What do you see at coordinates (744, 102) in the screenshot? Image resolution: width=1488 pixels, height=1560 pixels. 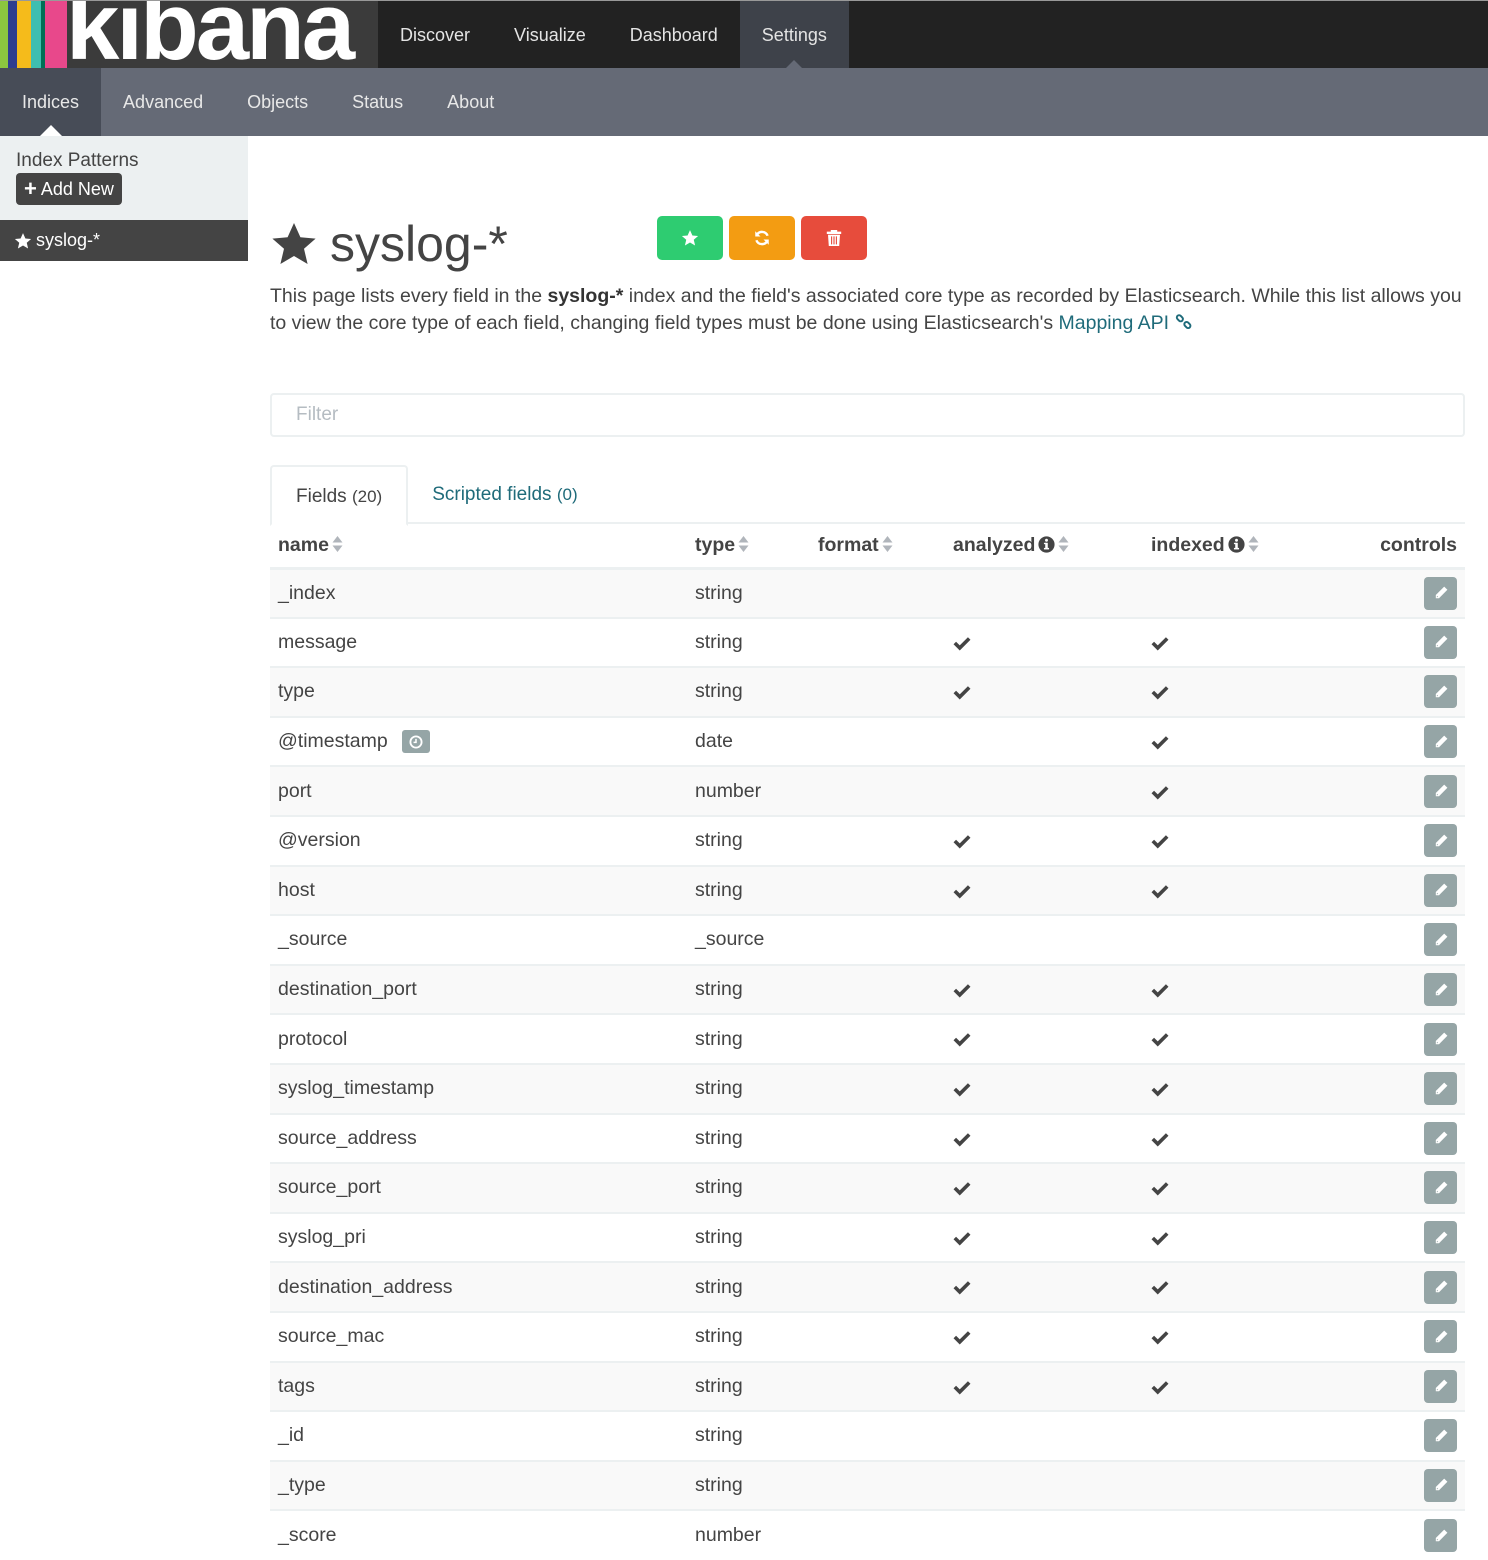 I see `settings-subnav: Indices Advanced Objects Status About` at bounding box center [744, 102].